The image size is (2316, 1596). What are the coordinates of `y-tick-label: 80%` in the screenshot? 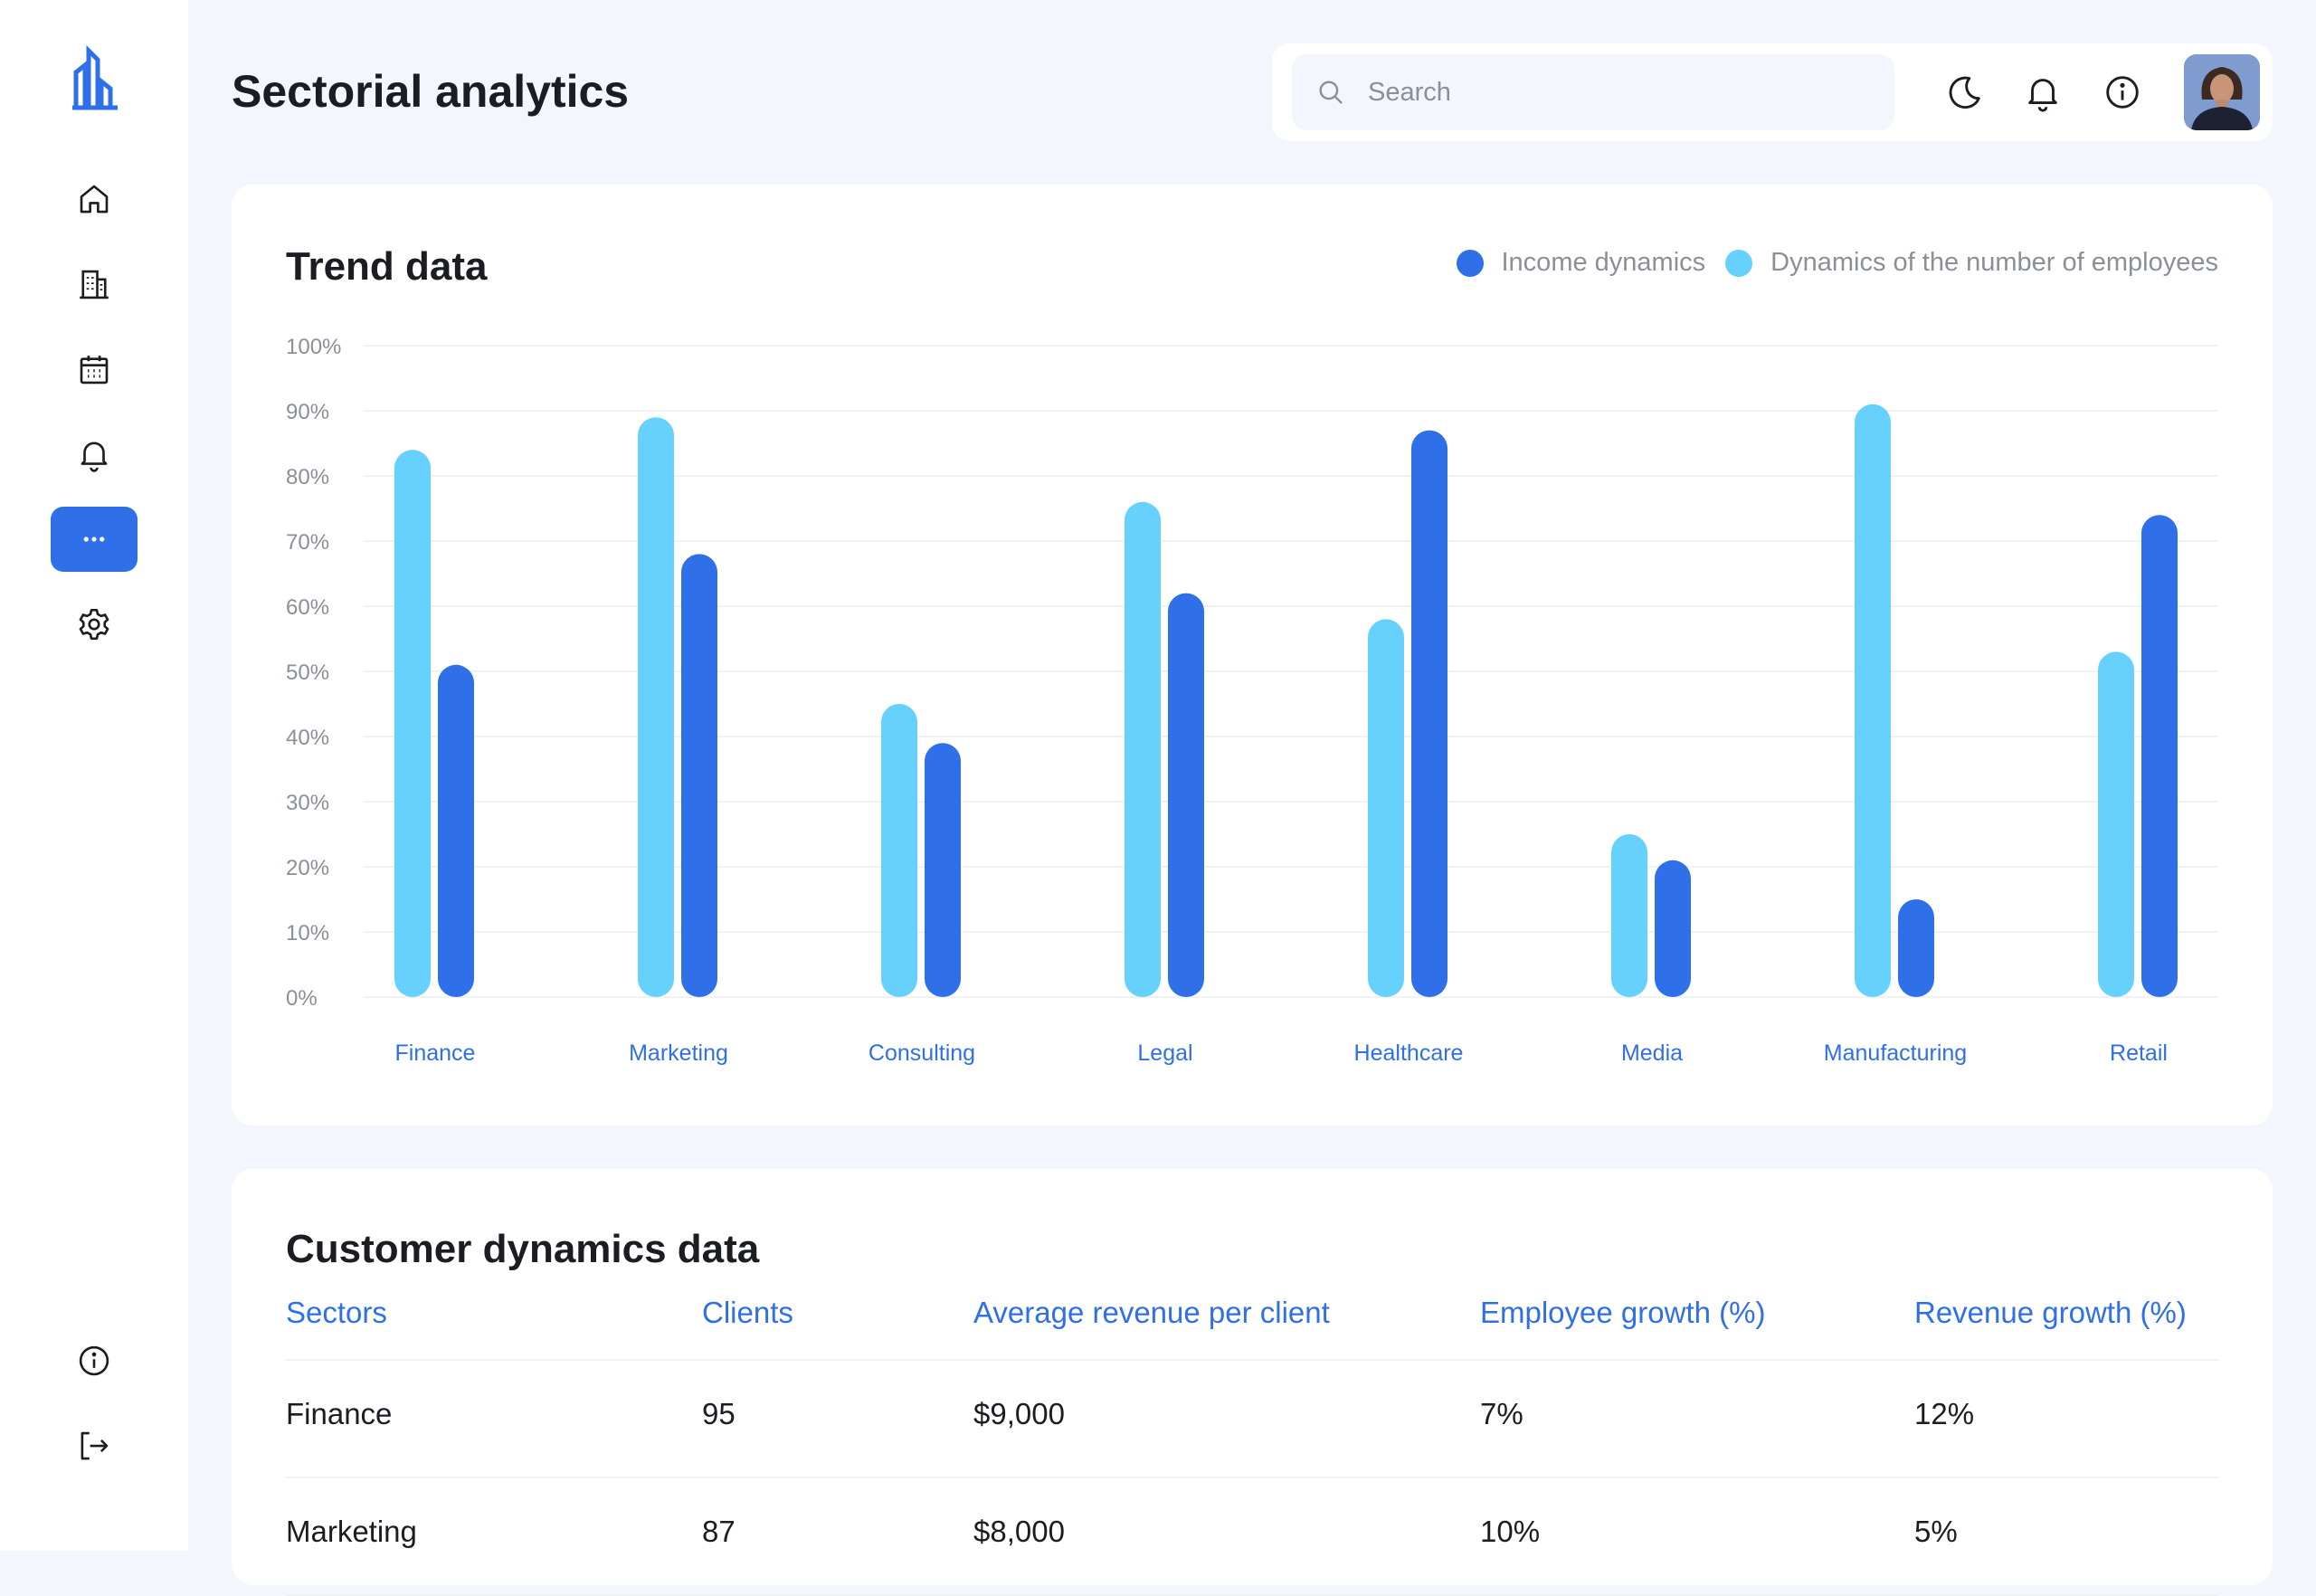 It's located at (307, 477).